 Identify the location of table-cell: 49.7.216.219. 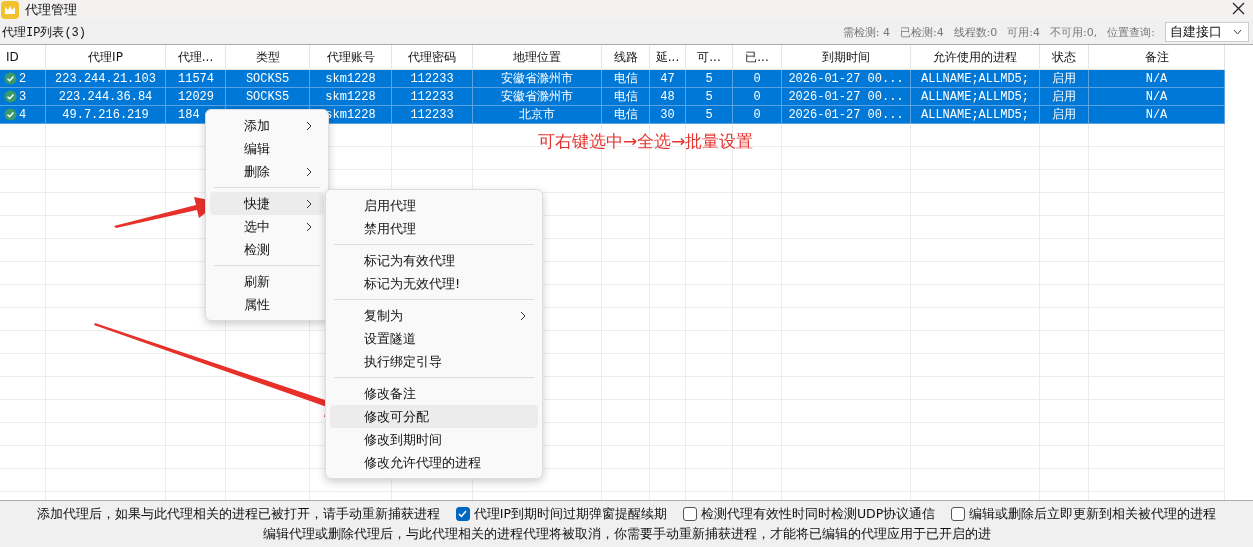
(106, 115).